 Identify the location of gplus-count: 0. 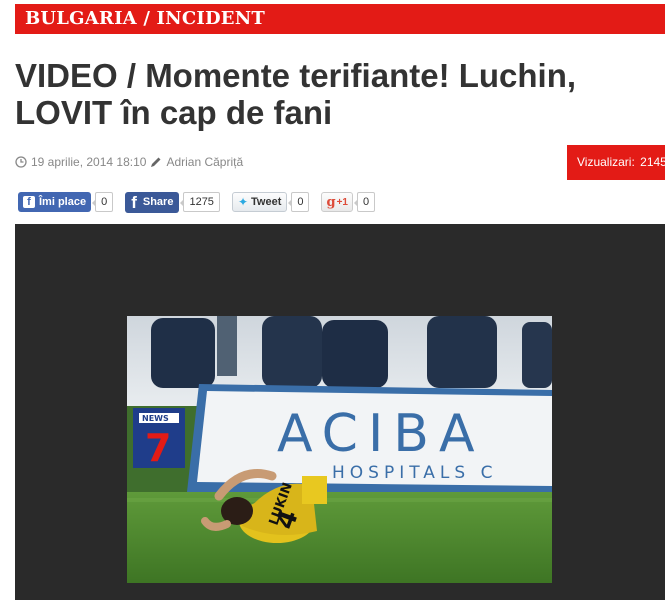
(364, 202).